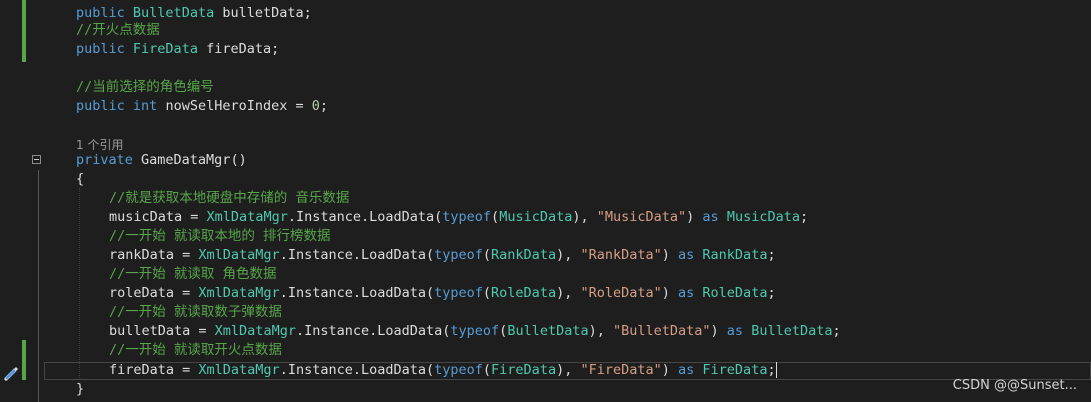 The image size is (1091, 402). What do you see at coordinates (661, 331) in the screenshot?
I see `string-literal: "BulletData"` at bounding box center [661, 331].